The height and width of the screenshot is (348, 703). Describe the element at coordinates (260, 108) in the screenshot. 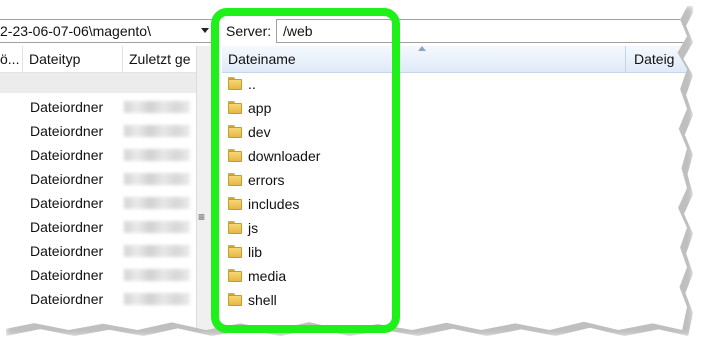

I see `remote-item-name: app` at that location.